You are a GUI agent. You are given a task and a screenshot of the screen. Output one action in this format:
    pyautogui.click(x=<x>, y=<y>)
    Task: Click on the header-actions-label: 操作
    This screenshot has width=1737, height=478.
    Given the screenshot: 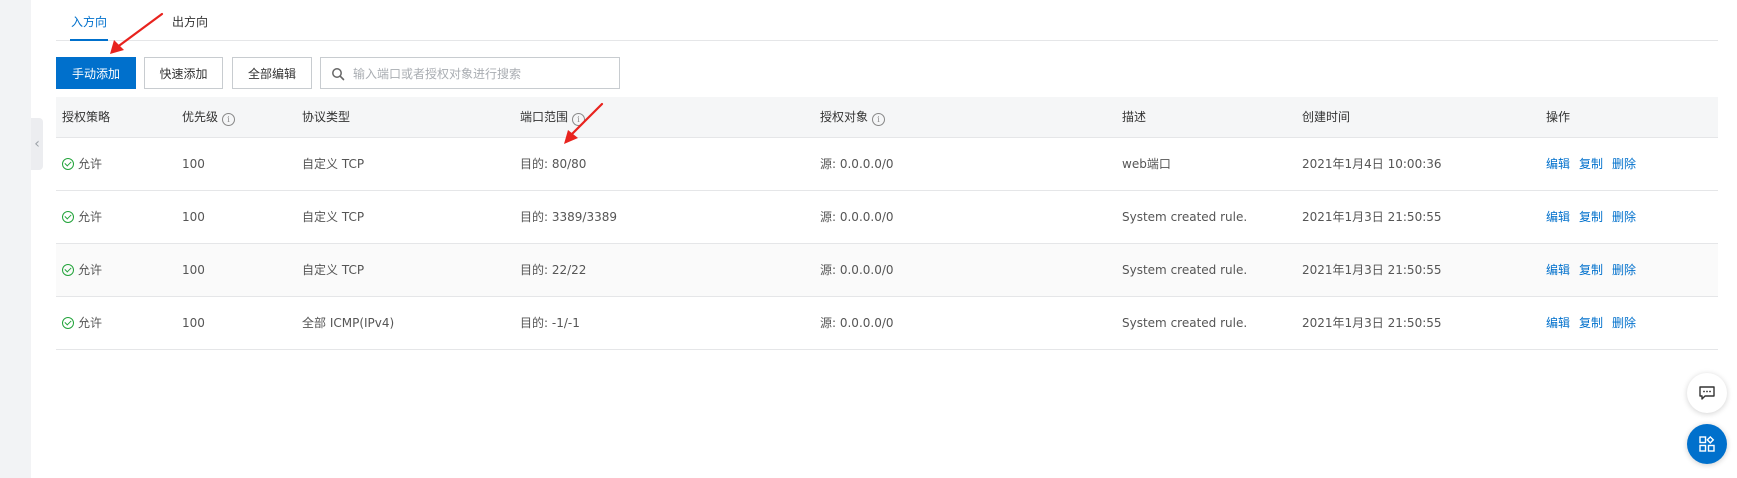 What is the action you would take?
    pyautogui.click(x=1558, y=117)
    